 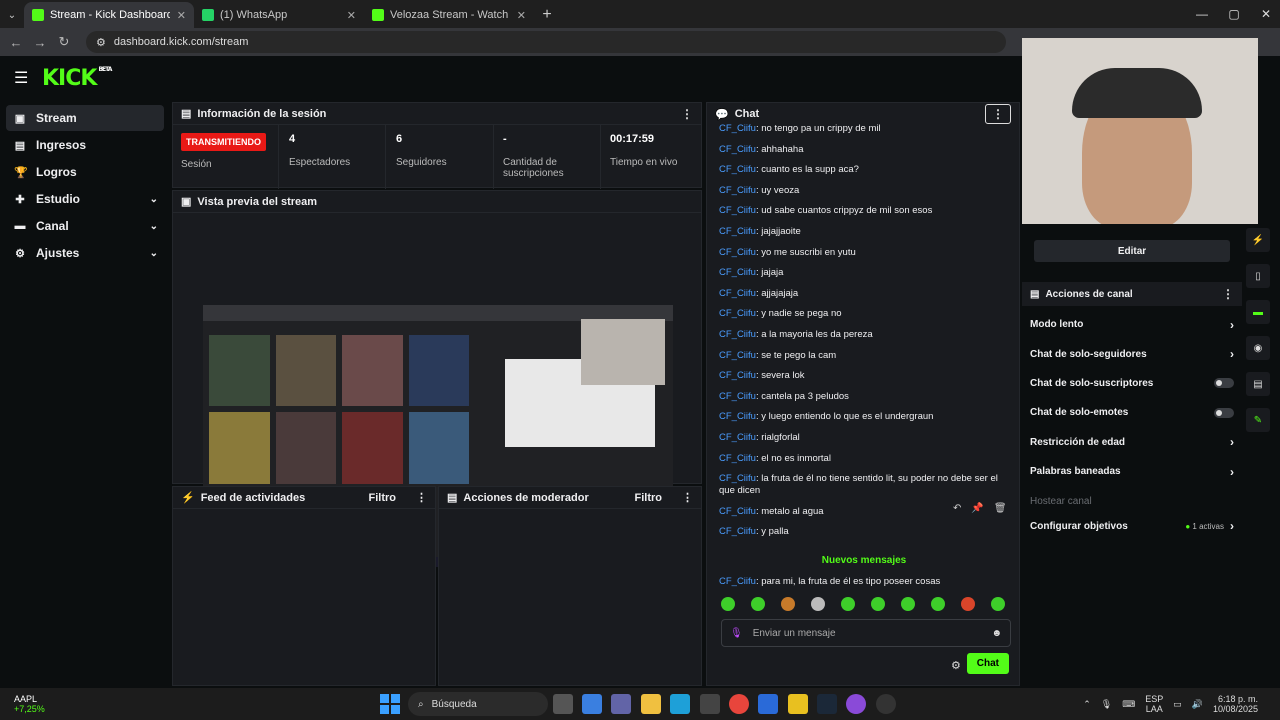 What do you see at coordinates (16, 42) in the screenshot?
I see `back-icon: ←` at bounding box center [16, 42].